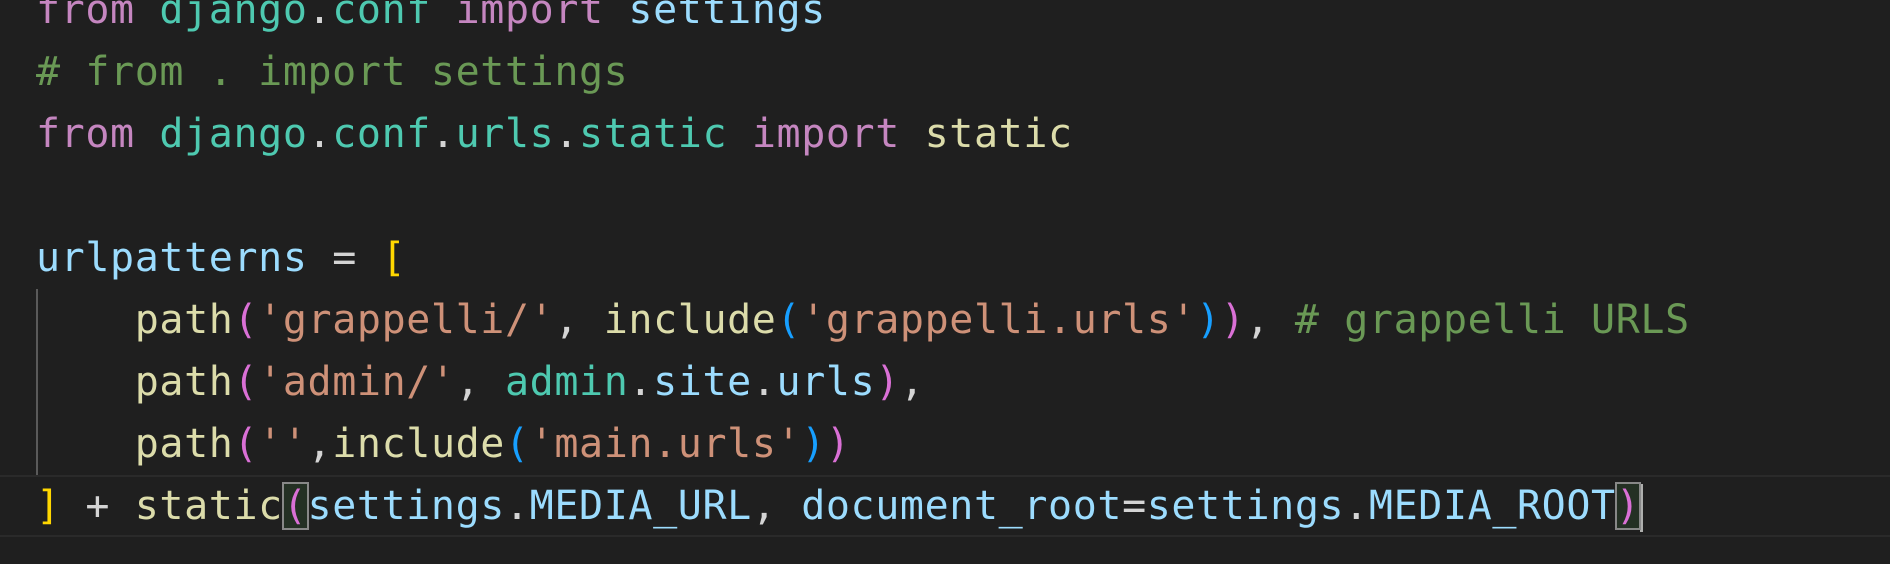  What do you see at coordinates (945, 196) in the screenshot?
I see `code-line` at bounding box center [945, 196].